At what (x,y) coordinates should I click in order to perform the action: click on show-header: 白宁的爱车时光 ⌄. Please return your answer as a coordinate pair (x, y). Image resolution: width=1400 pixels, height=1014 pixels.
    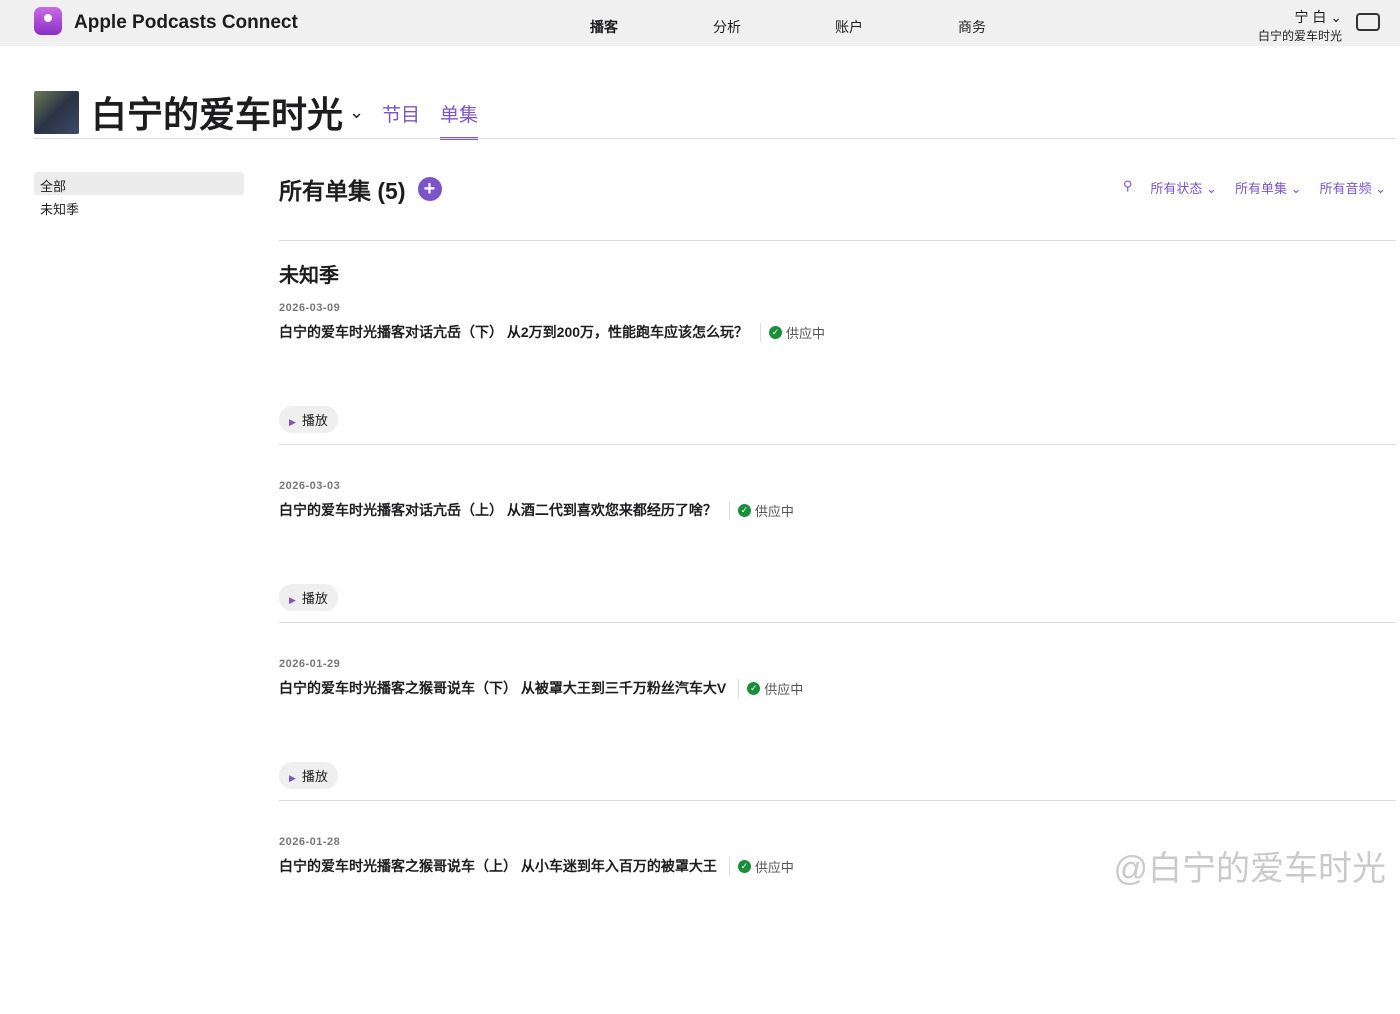
    Looking at the image, I should click on (199, 112).